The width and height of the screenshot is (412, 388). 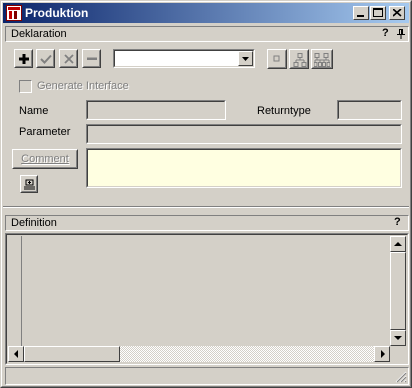 I want to click on scroll-down-button, so click(x=398, y=338).